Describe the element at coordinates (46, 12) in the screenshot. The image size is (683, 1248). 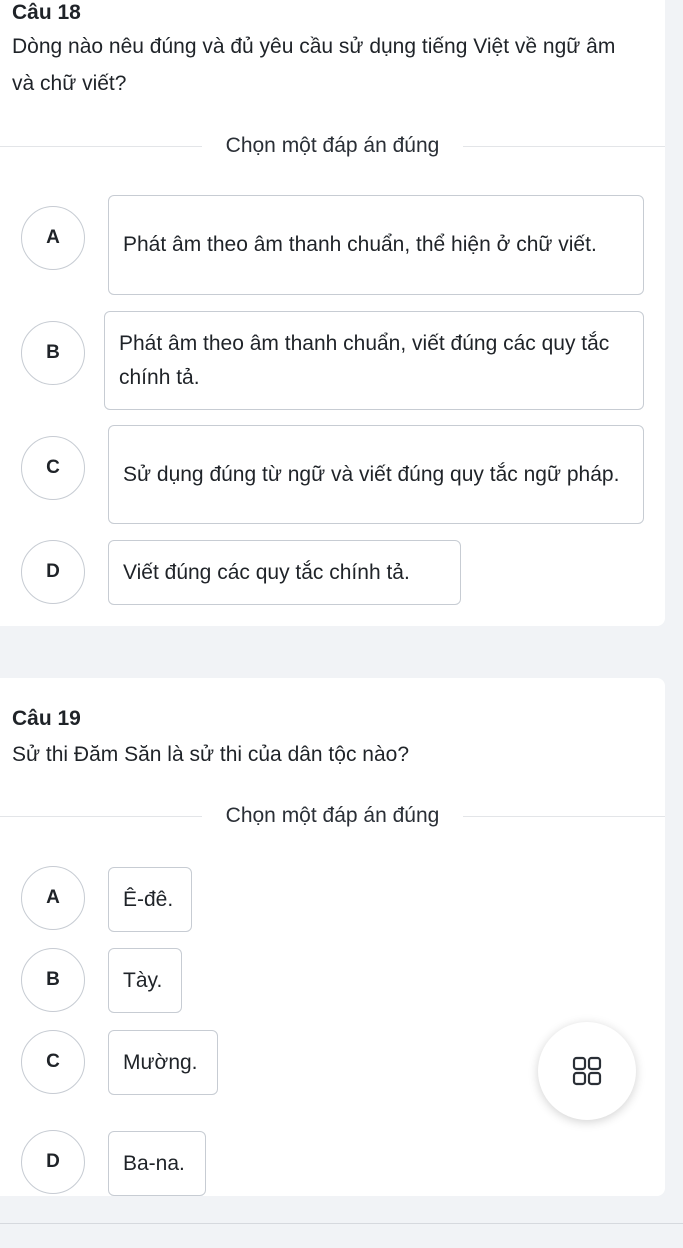
I see `question-title: Câu 18` at that location.